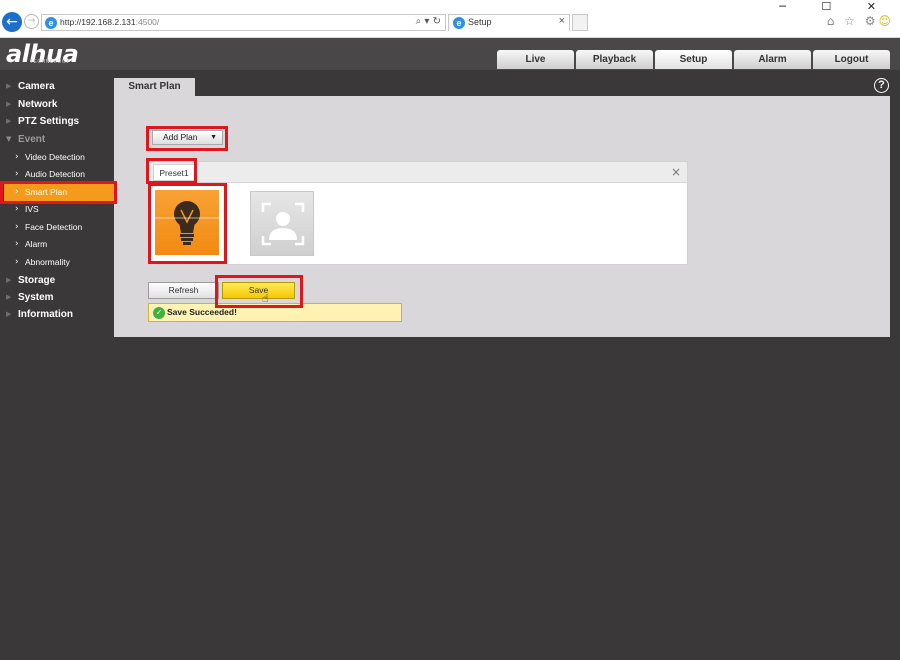  Describe the element at coordinates (480, 22) in the screenshot. I see `browser-tab-title: Setup` at that location.